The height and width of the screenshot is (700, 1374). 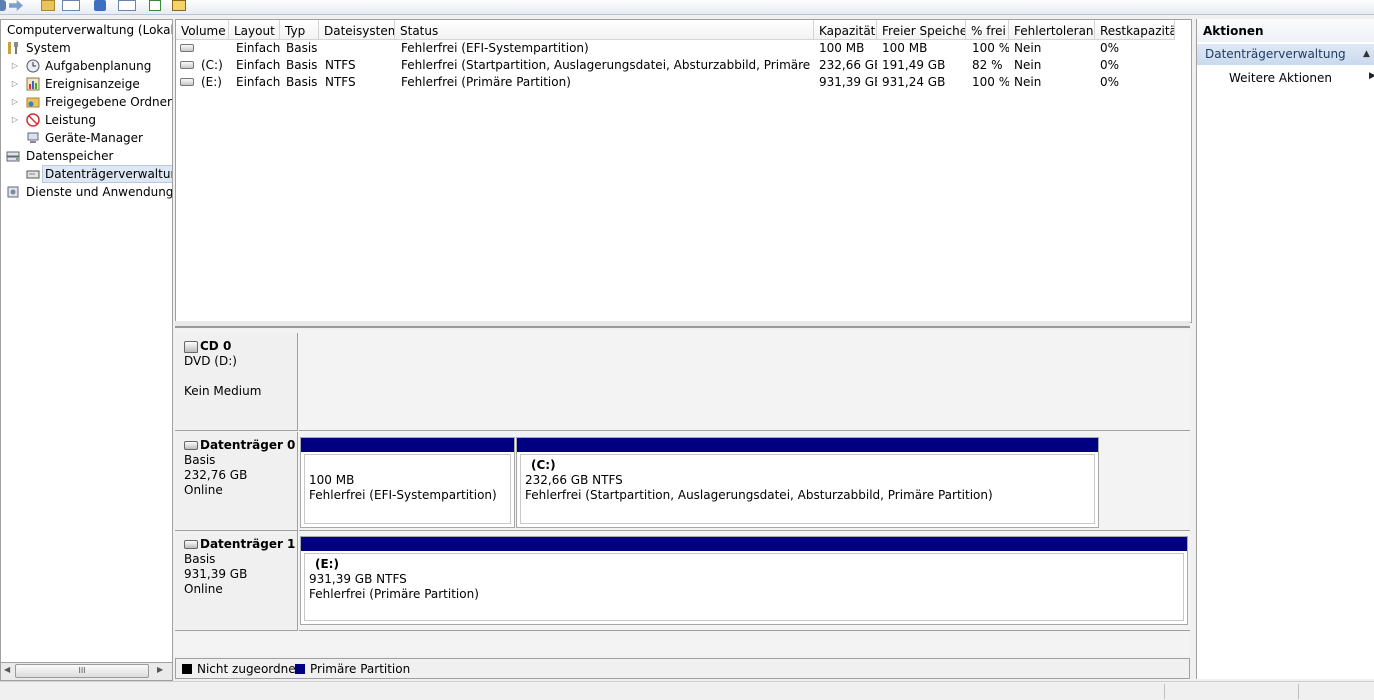 I want to click on column-header-capacity: Kapazität, so click(x=845, y=30).